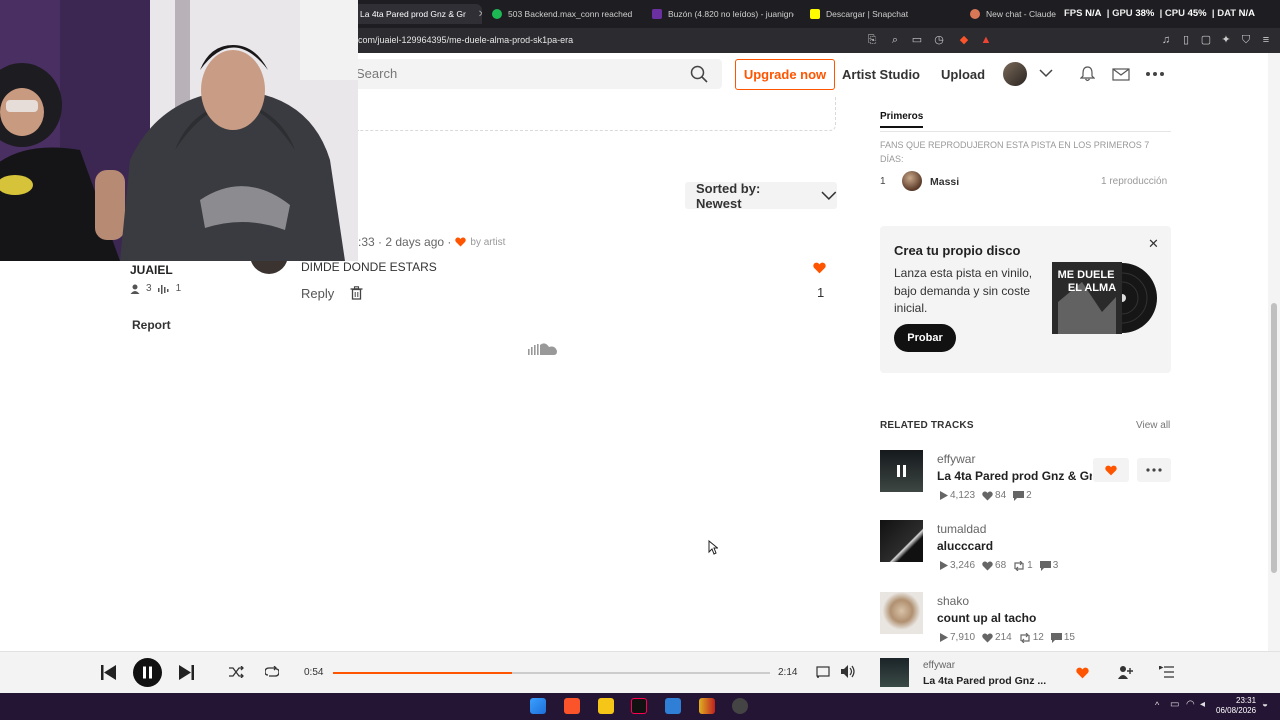 The image size is (1280, 720). I want to click on previous-track-icon, so click(108, 672).